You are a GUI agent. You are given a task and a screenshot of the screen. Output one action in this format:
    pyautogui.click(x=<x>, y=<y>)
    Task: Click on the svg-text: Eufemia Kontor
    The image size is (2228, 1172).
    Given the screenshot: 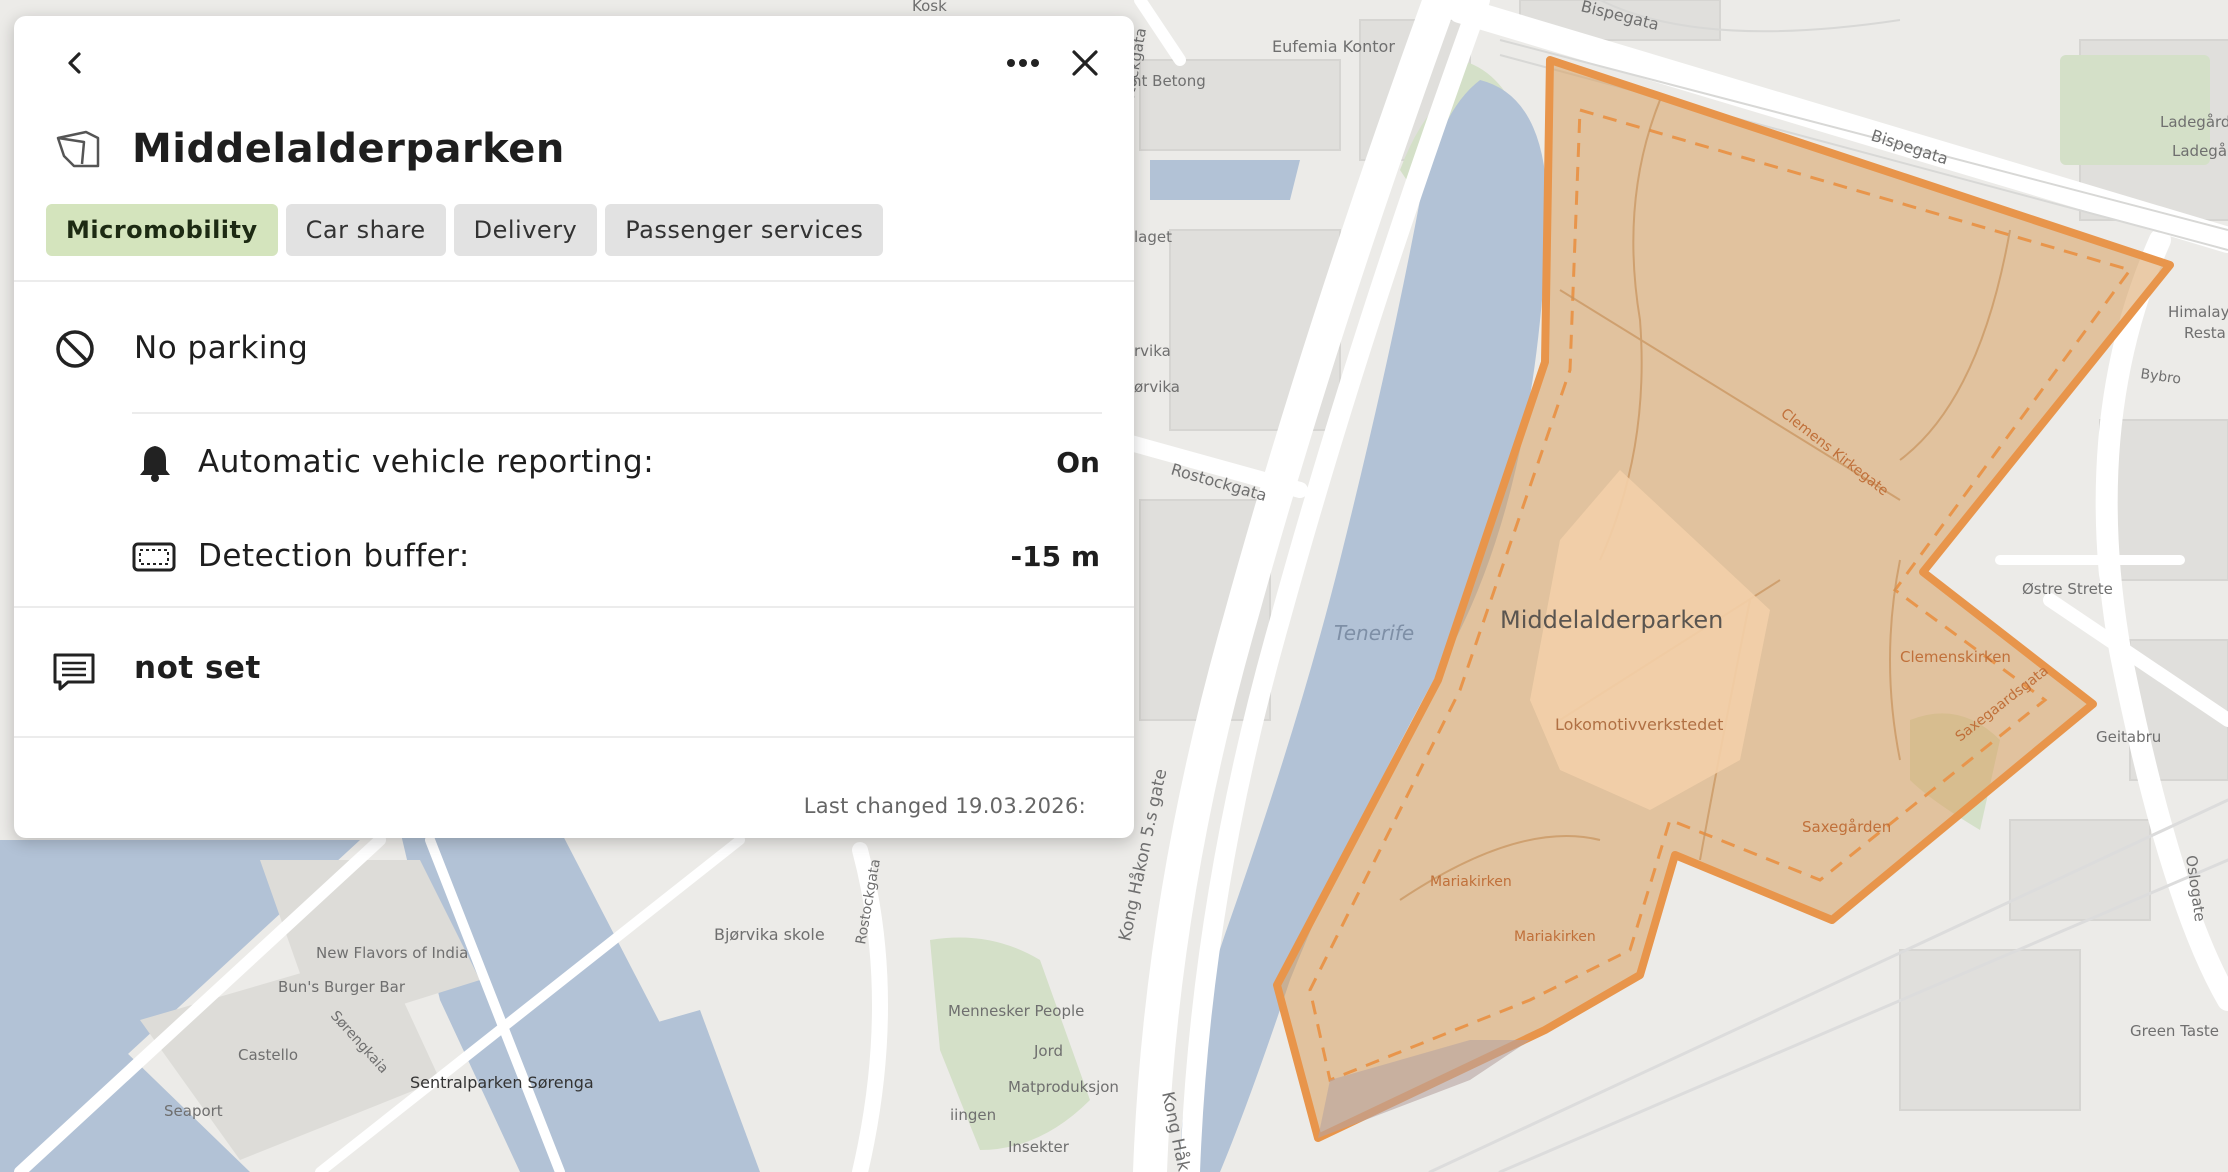 What is the action you would take?
    pyautogui.click(x=1333, y=46)
    